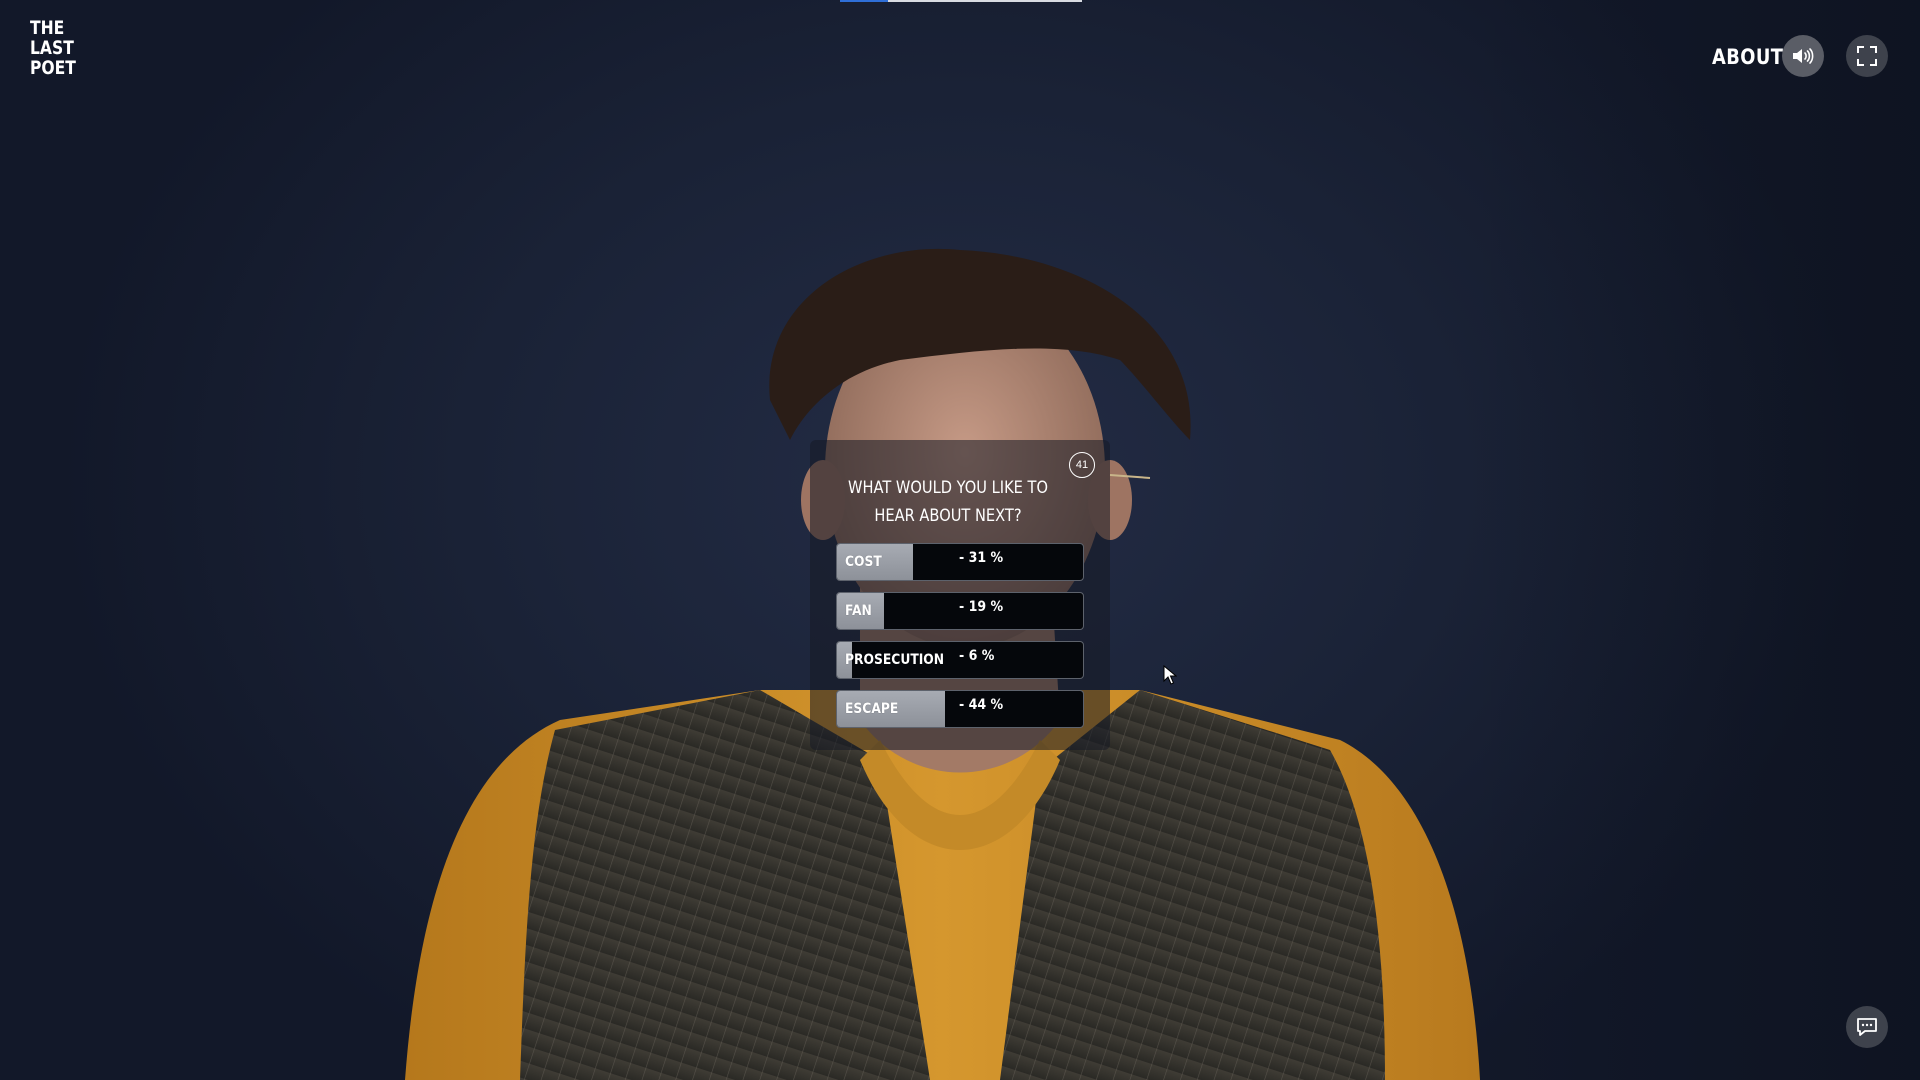 The height and width of the screenshot is (1080, 1920). I want to click on speaker-volume-icon, so click(1803, 56).